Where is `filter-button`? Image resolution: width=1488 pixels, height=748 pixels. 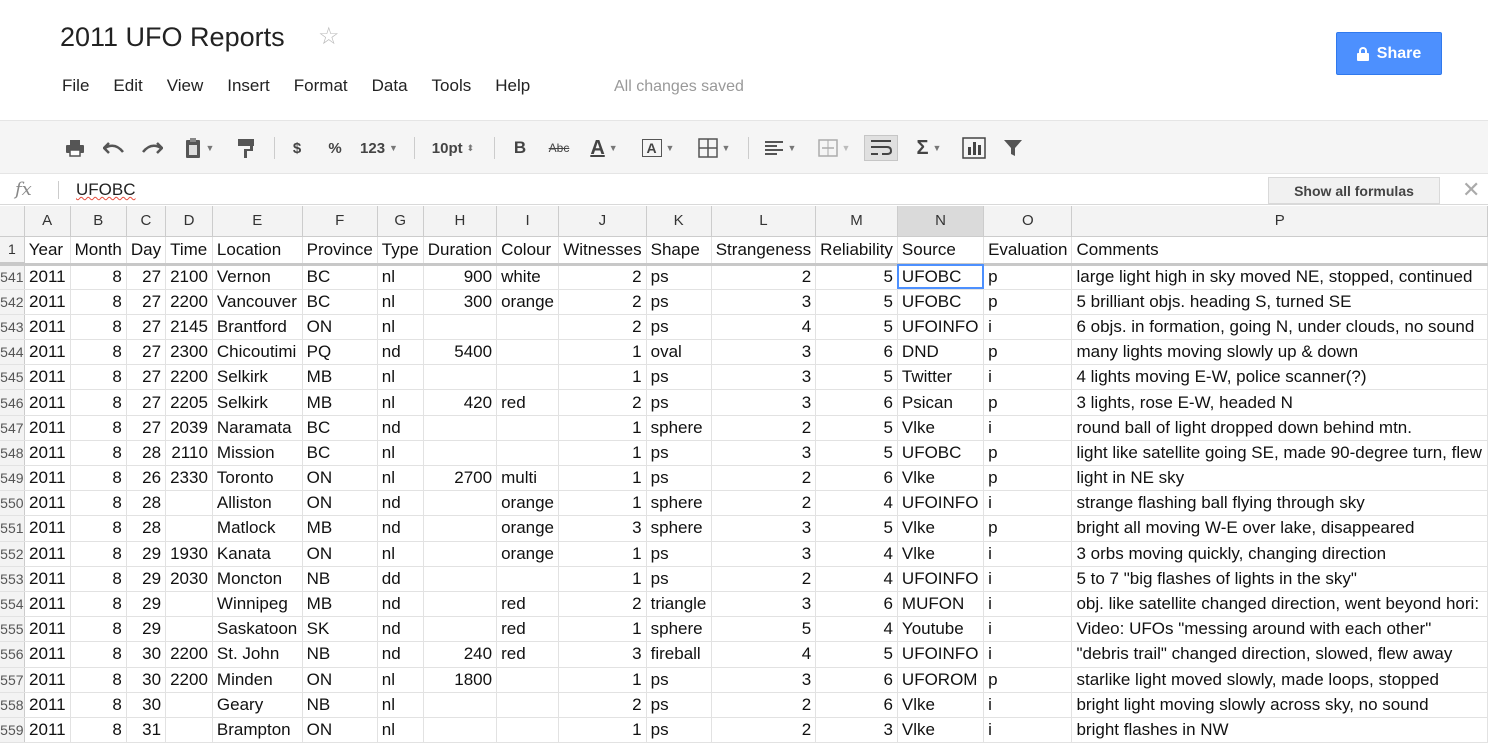
filter-button is located at coordinates (1013, 148).